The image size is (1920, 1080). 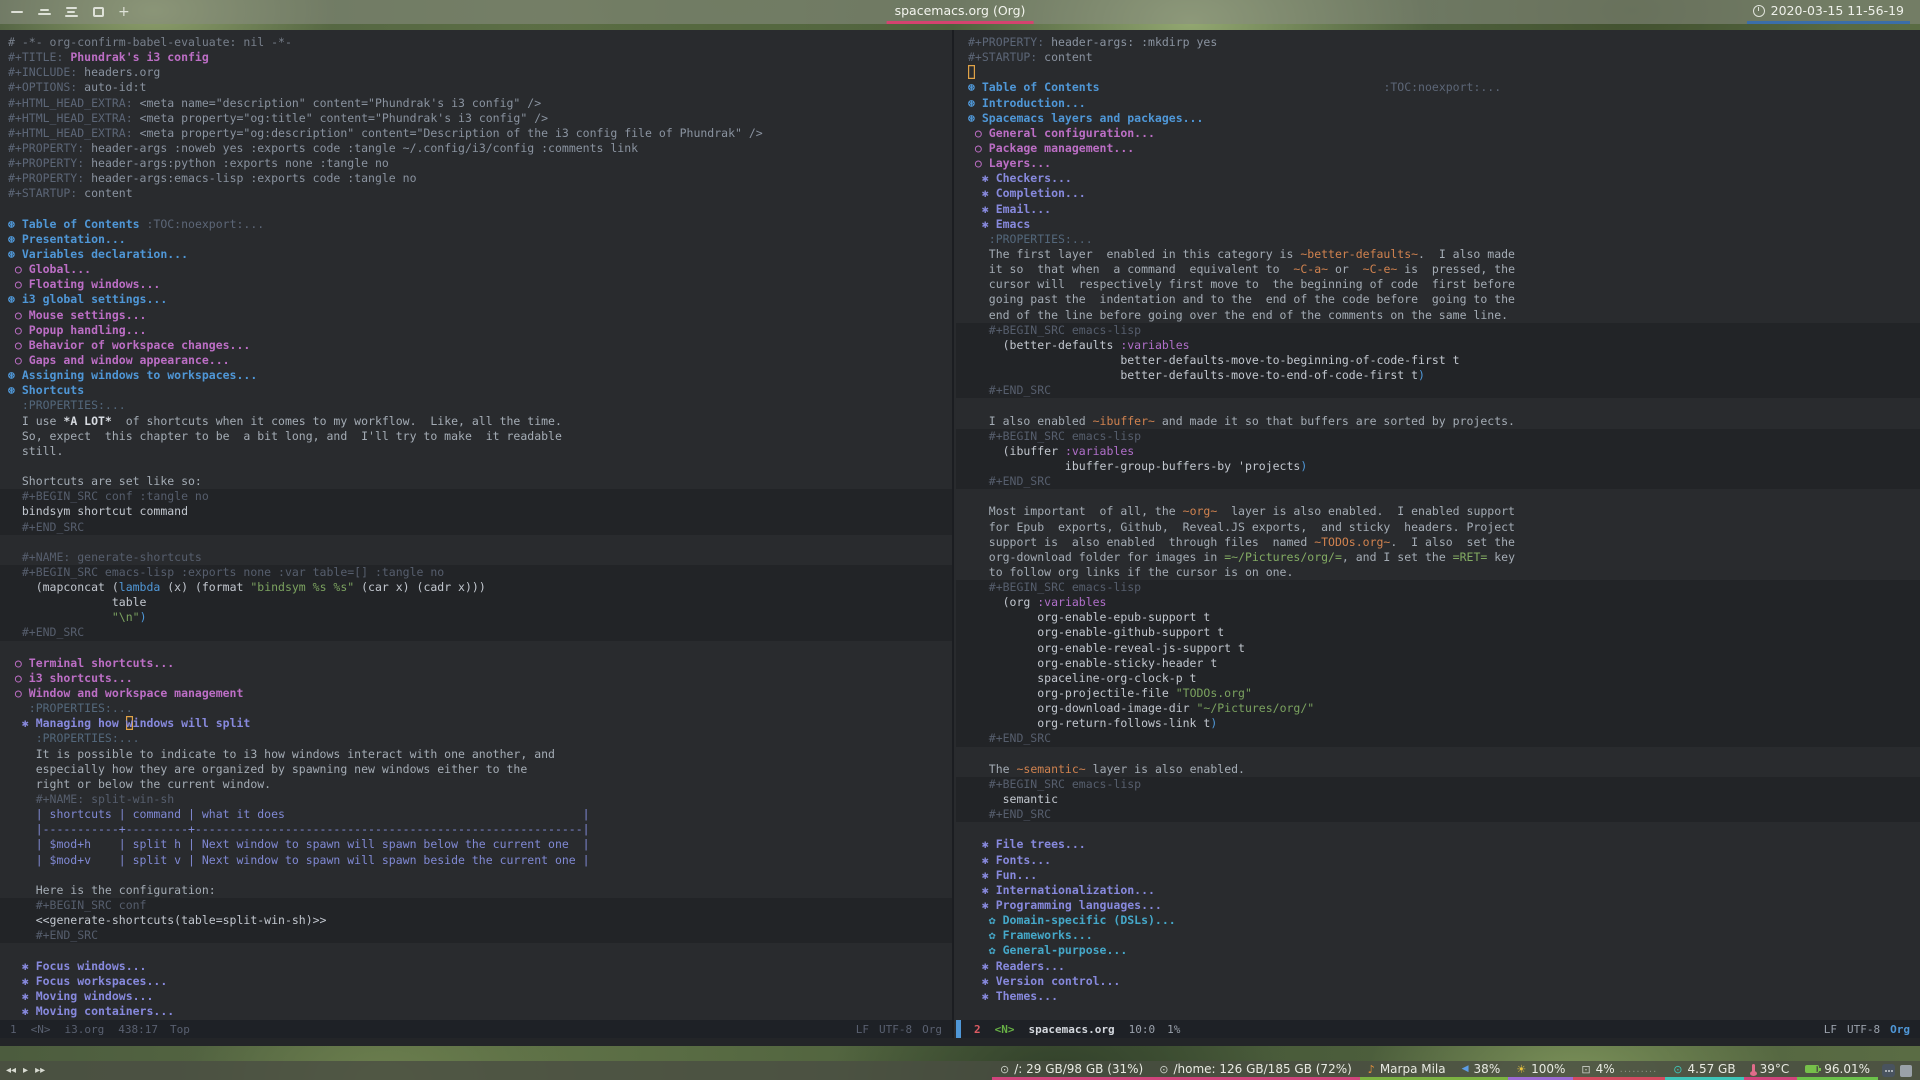 I want to click on encoding: UTF-8, so click(x=1864, y=1029).